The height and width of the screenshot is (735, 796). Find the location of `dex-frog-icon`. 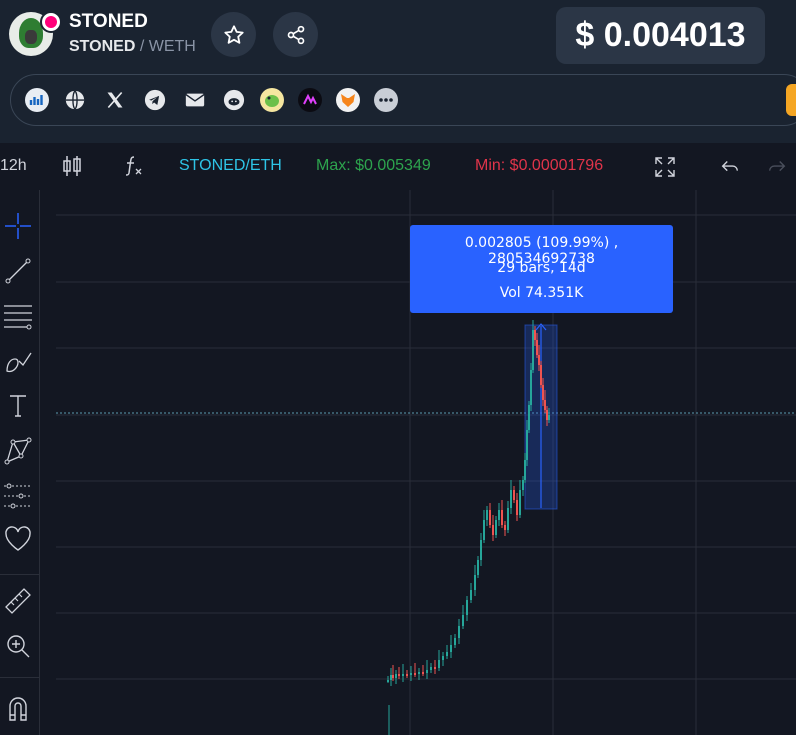

dex-frog-icon is located at coordinates (272, 100).